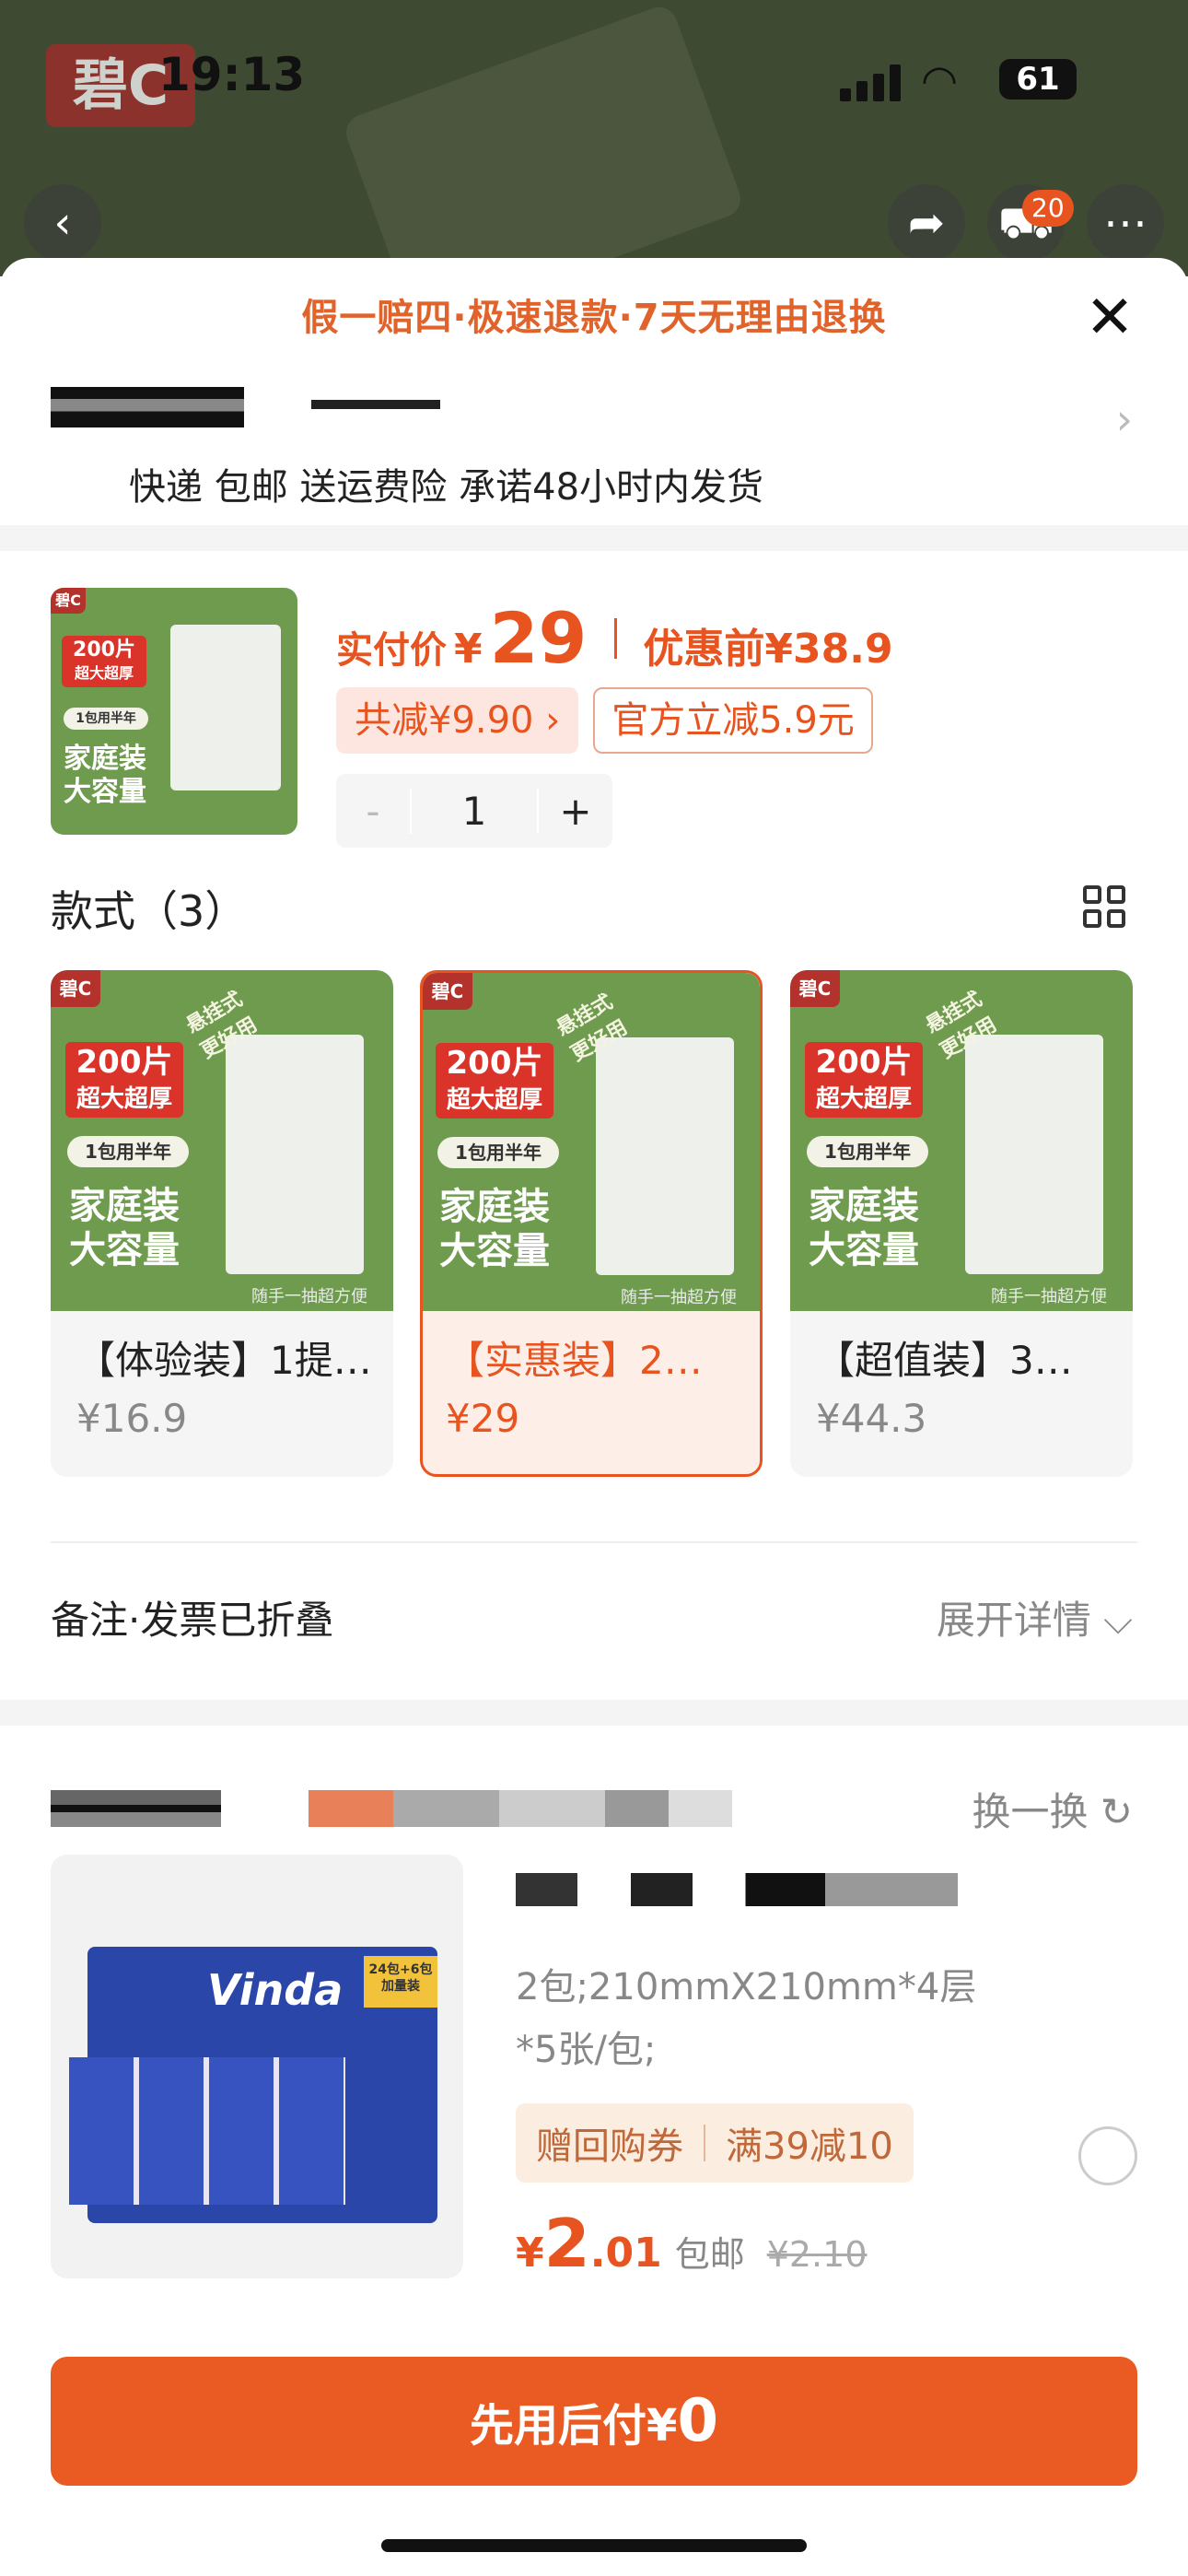 Image resolution: width=1188 pixels, height=2576 pixels. I want to click on expand-details-button: 展开详情 ⌵, so click(1035, 1617).